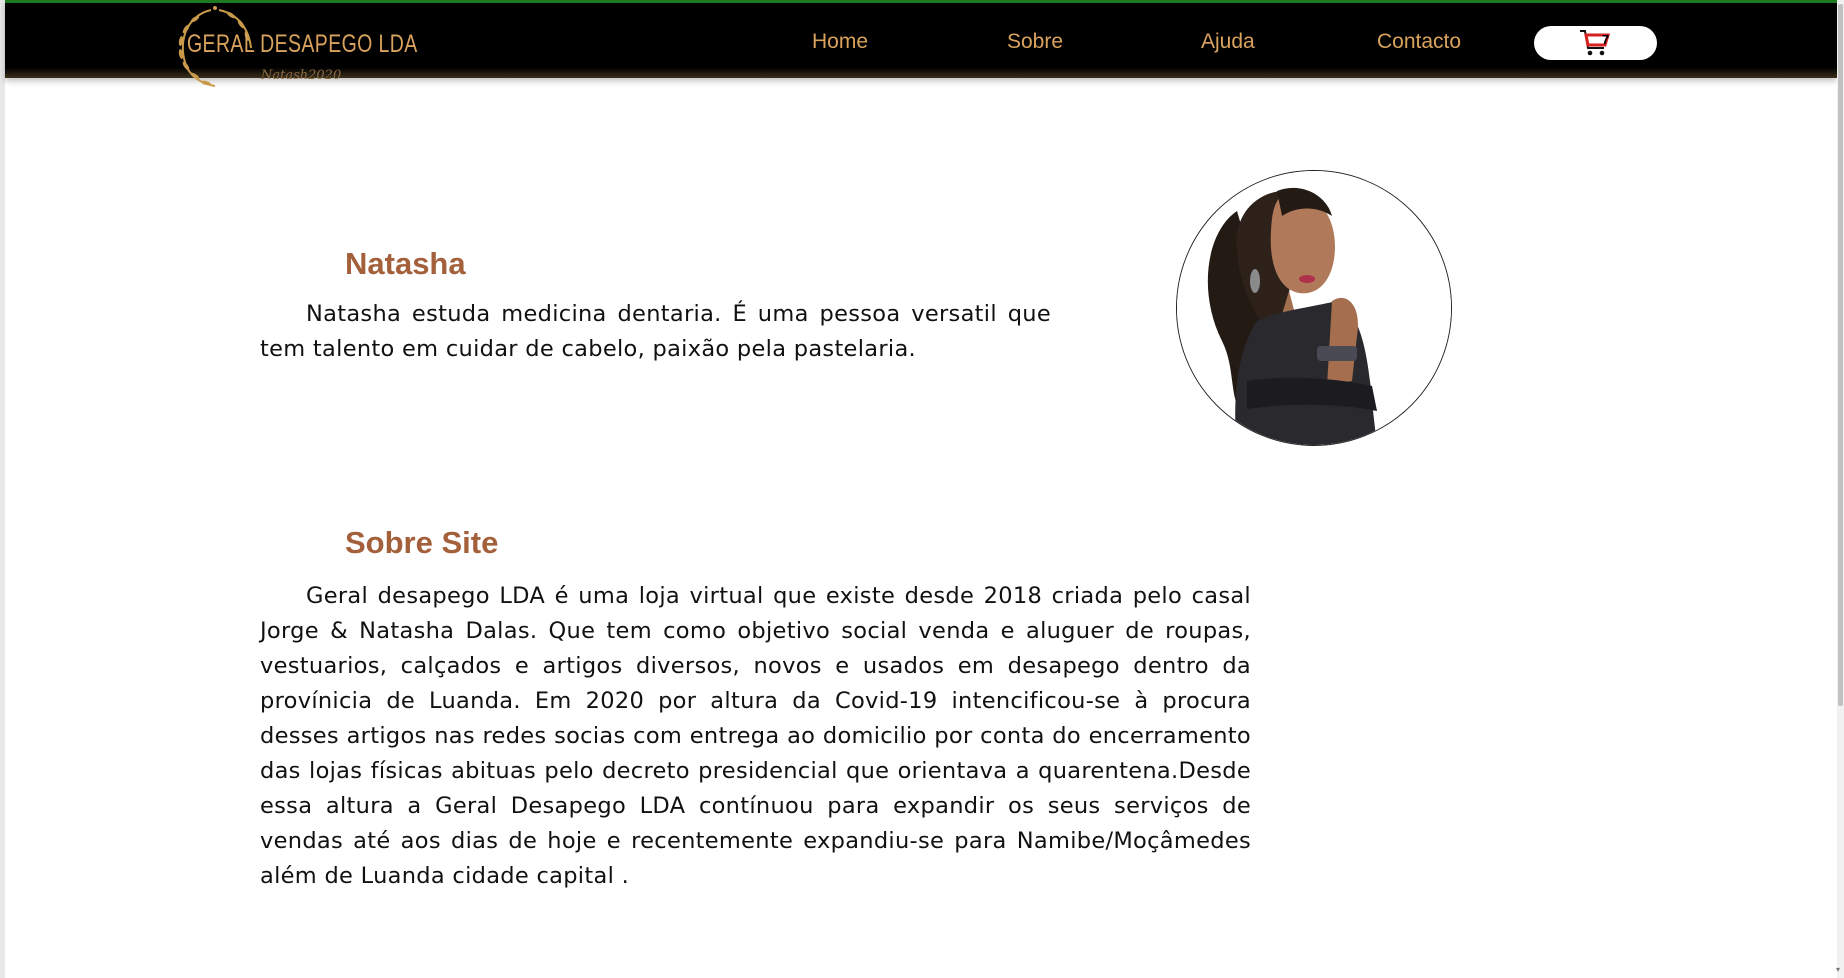 The height and width of the screenshot is (978, 1844). What do you see at coordinates (422, 542) in the screenshot?
I see `about-title: Sobre Site` at bounding box center [422, 542].